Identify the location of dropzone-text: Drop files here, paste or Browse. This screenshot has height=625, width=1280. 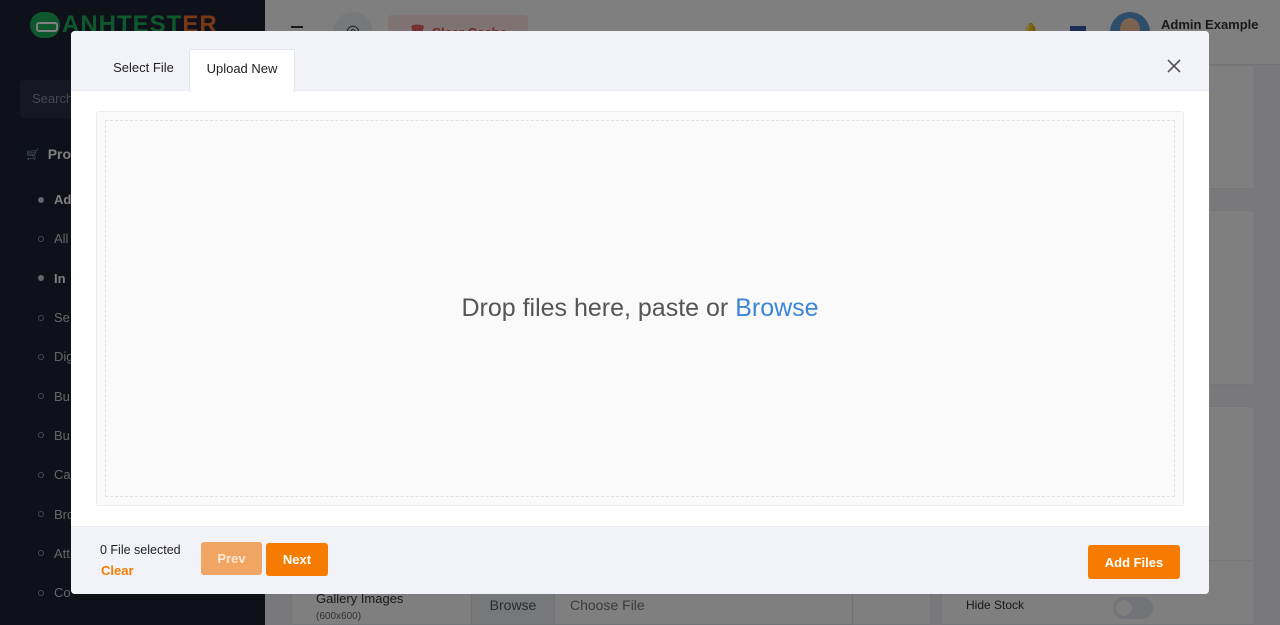
(640, 308).